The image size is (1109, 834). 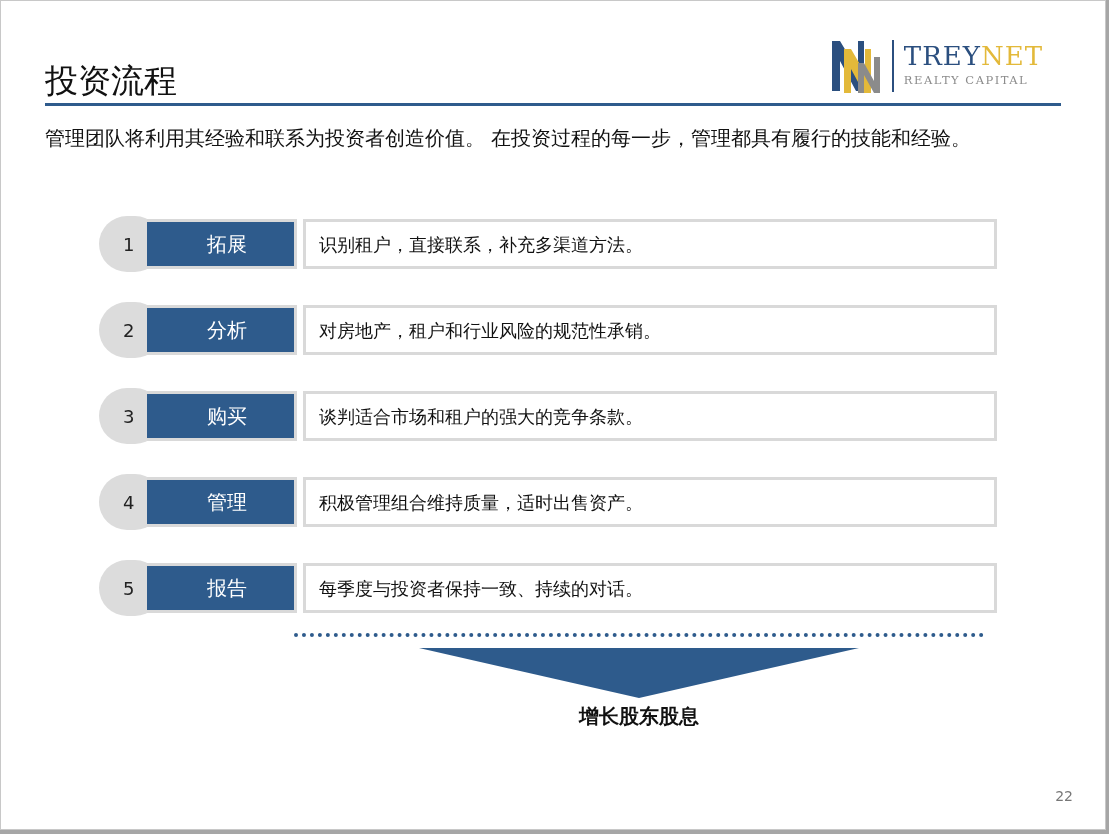 What do you see at coordinates (1011, 55) in the screenshot?
I see `logo-wordmark-accent: NET` at bounding box center [1011, 55].